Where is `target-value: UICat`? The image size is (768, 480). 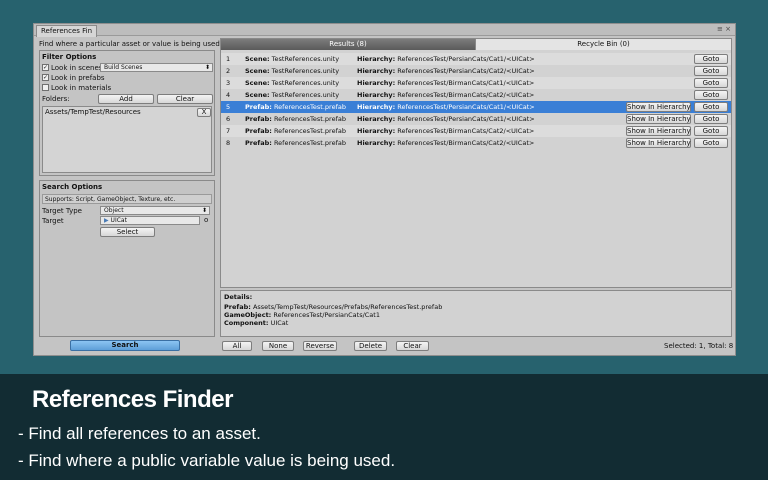 target-value: UICat is located at coordinates (118, 220).